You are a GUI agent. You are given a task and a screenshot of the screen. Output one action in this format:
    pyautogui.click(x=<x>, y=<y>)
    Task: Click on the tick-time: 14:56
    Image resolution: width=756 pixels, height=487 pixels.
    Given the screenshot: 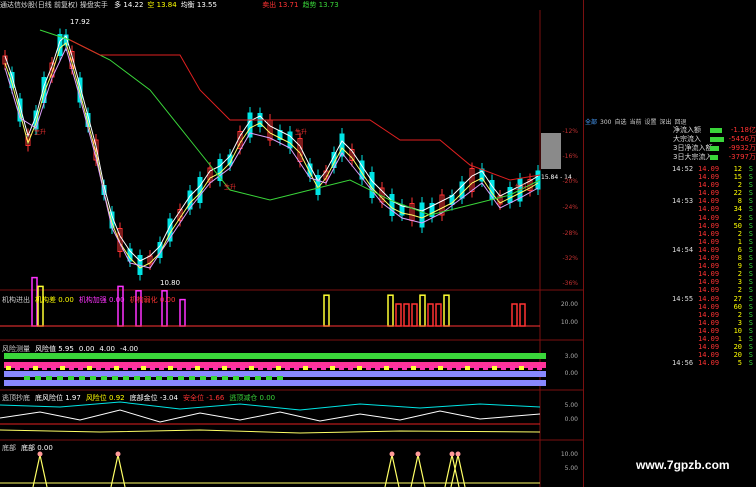 What is the action you would take?
    pyautogui.click(x=683, y=363)
    